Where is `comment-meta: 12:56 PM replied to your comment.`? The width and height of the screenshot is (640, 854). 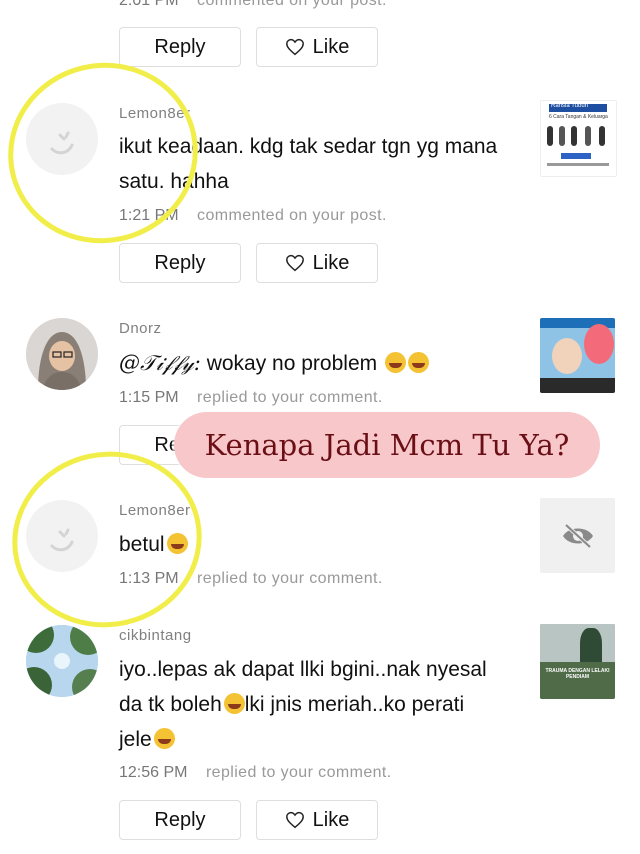 comment-meta: 12:56 PM replied to your comment. is located at coordinates (255, 773).